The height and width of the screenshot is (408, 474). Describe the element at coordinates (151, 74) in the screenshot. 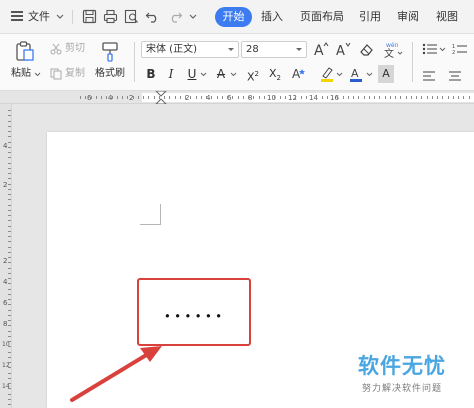

I see `bold-button: B` at that location.